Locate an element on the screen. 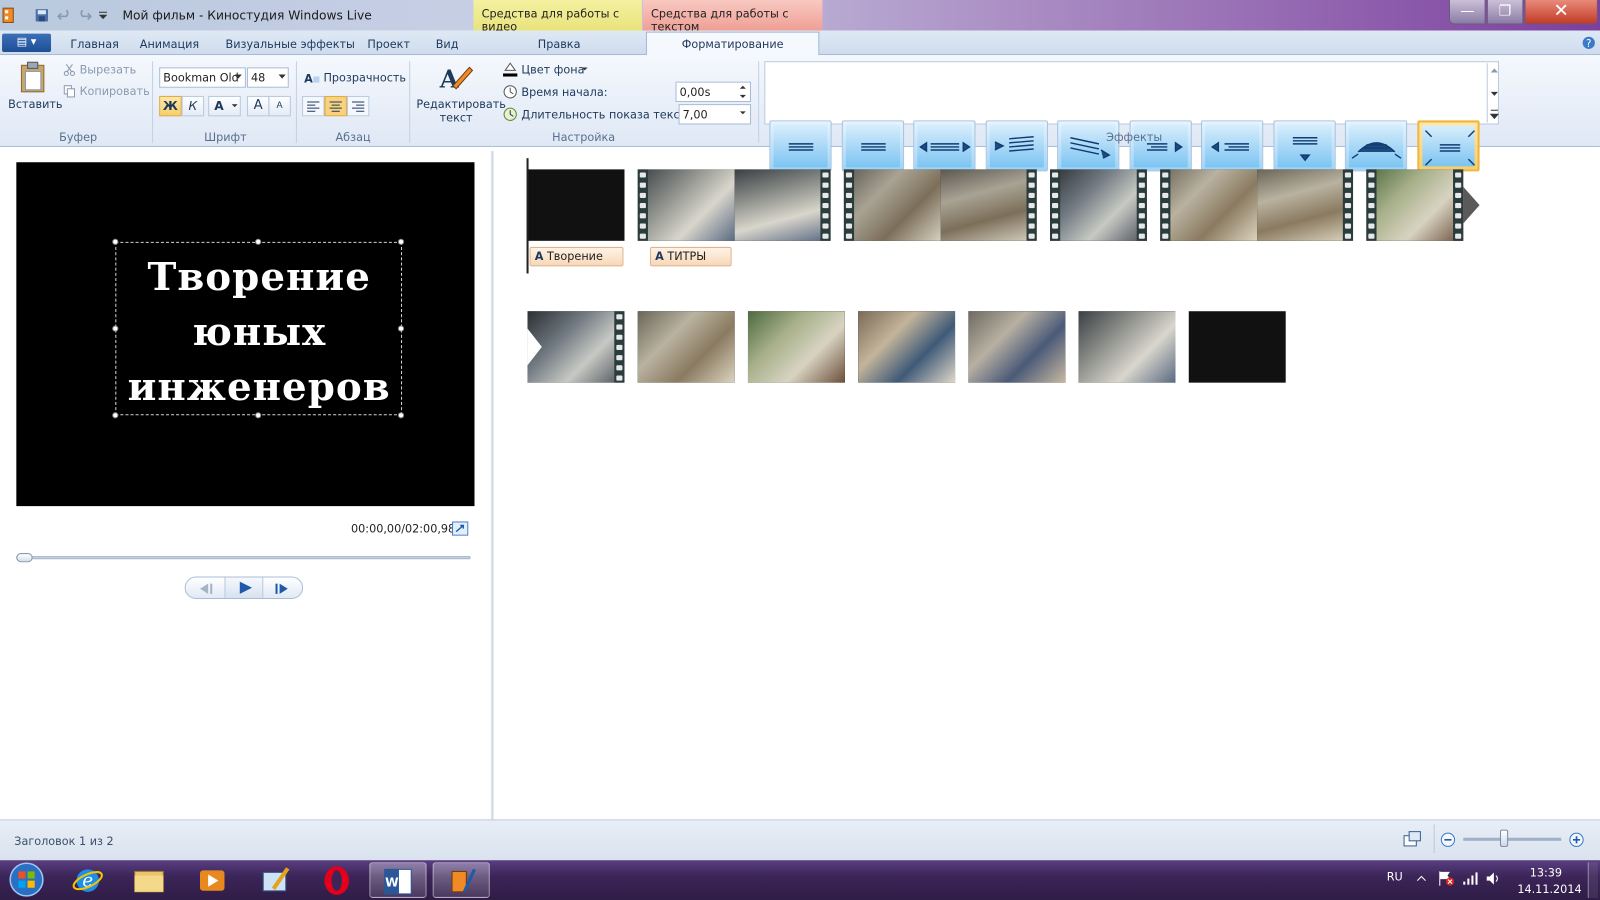 This screenshot has width=1600, height=900. edit-text-button: Редактировать текст is located at coordinates (461, 111).